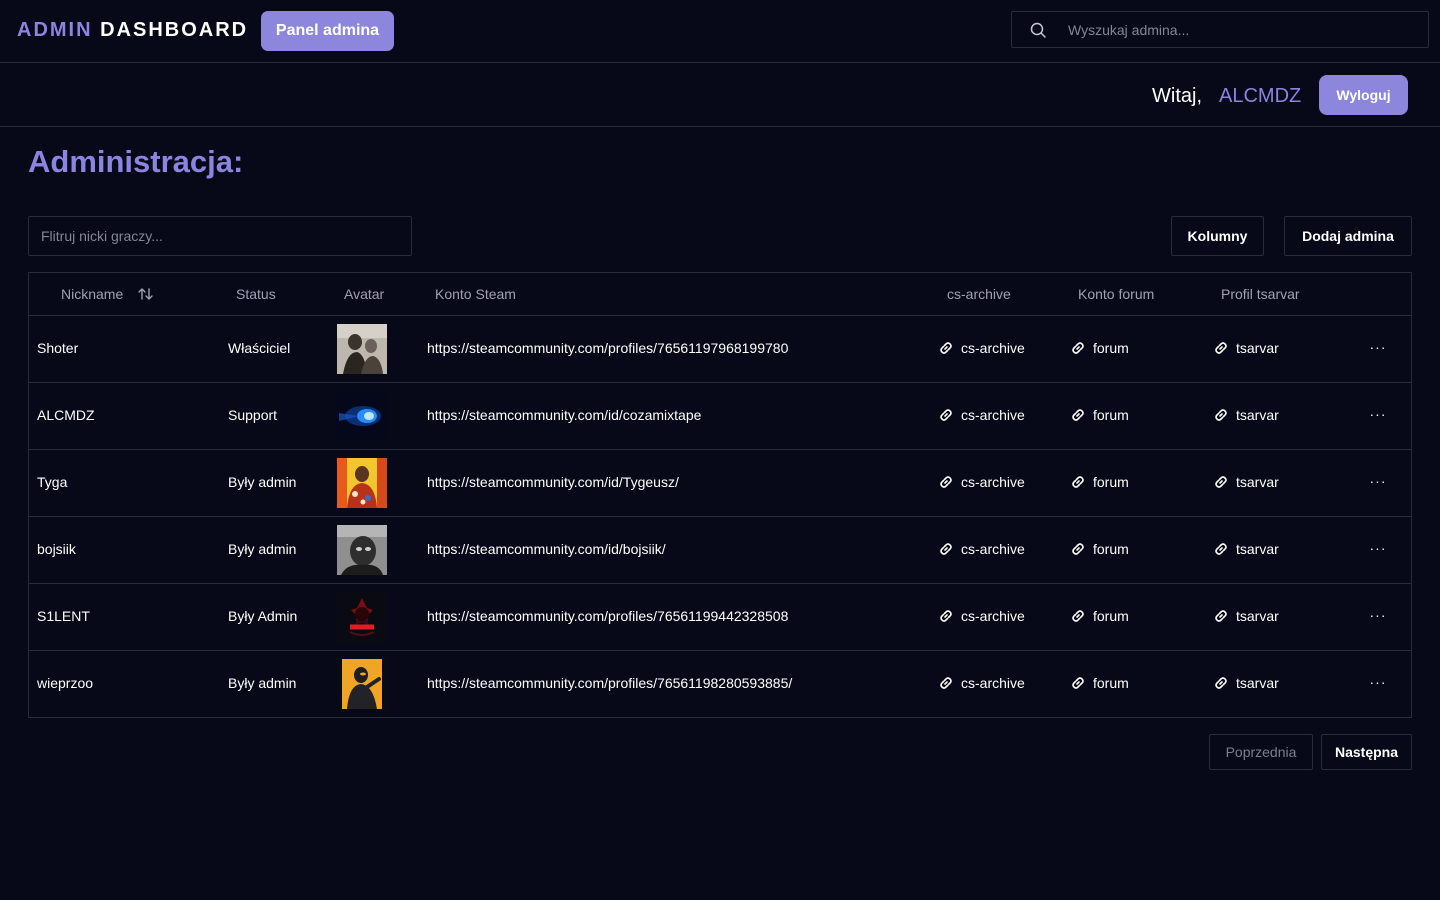 The image size is (1440, 900). I want to click on cell-status: Support, so click(253, 415).